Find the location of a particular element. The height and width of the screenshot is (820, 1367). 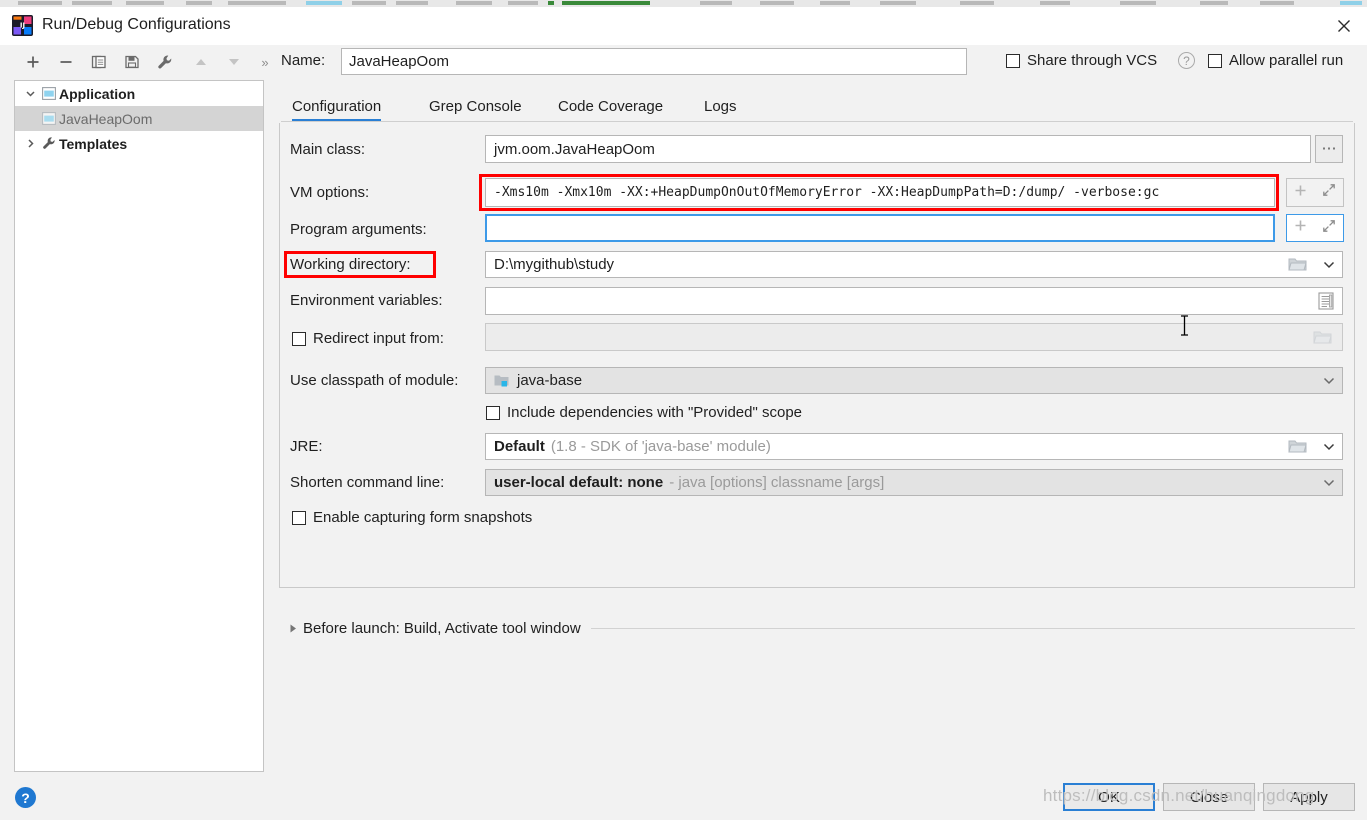

apply-button: Apply is located at coordinates (1309, 797).